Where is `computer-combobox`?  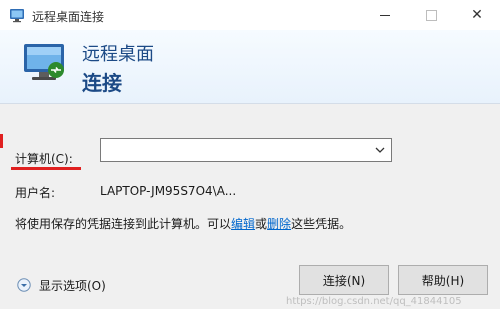
computer-combobox is located at coordinates (246, 150).